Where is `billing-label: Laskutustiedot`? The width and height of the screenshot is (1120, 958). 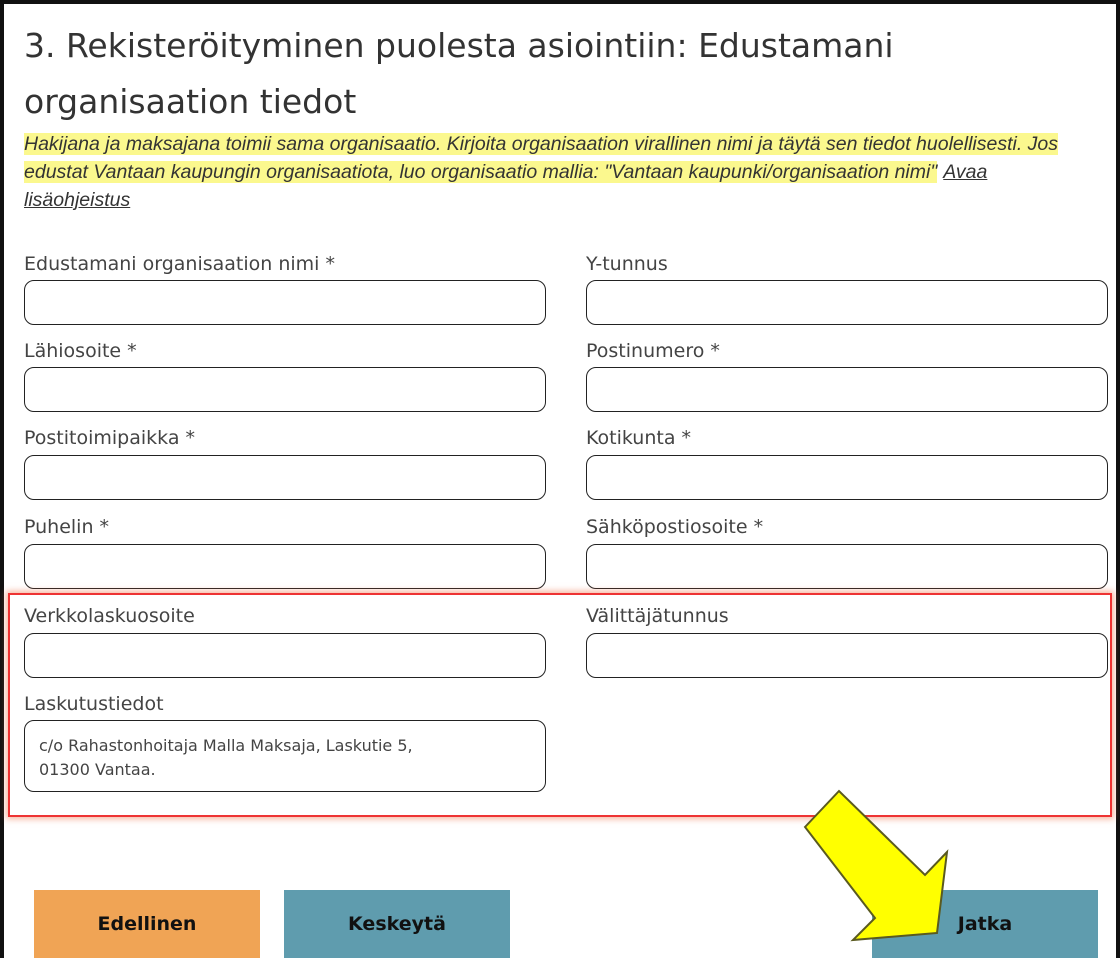
billing-label: Laskutustiedot is located at coordinates (94, 704).